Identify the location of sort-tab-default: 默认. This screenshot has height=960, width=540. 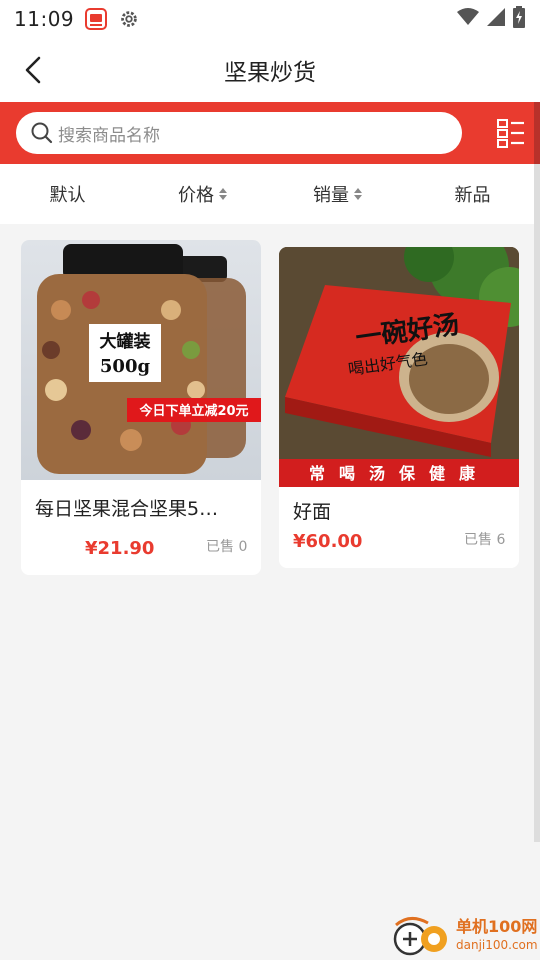
(67, 194).